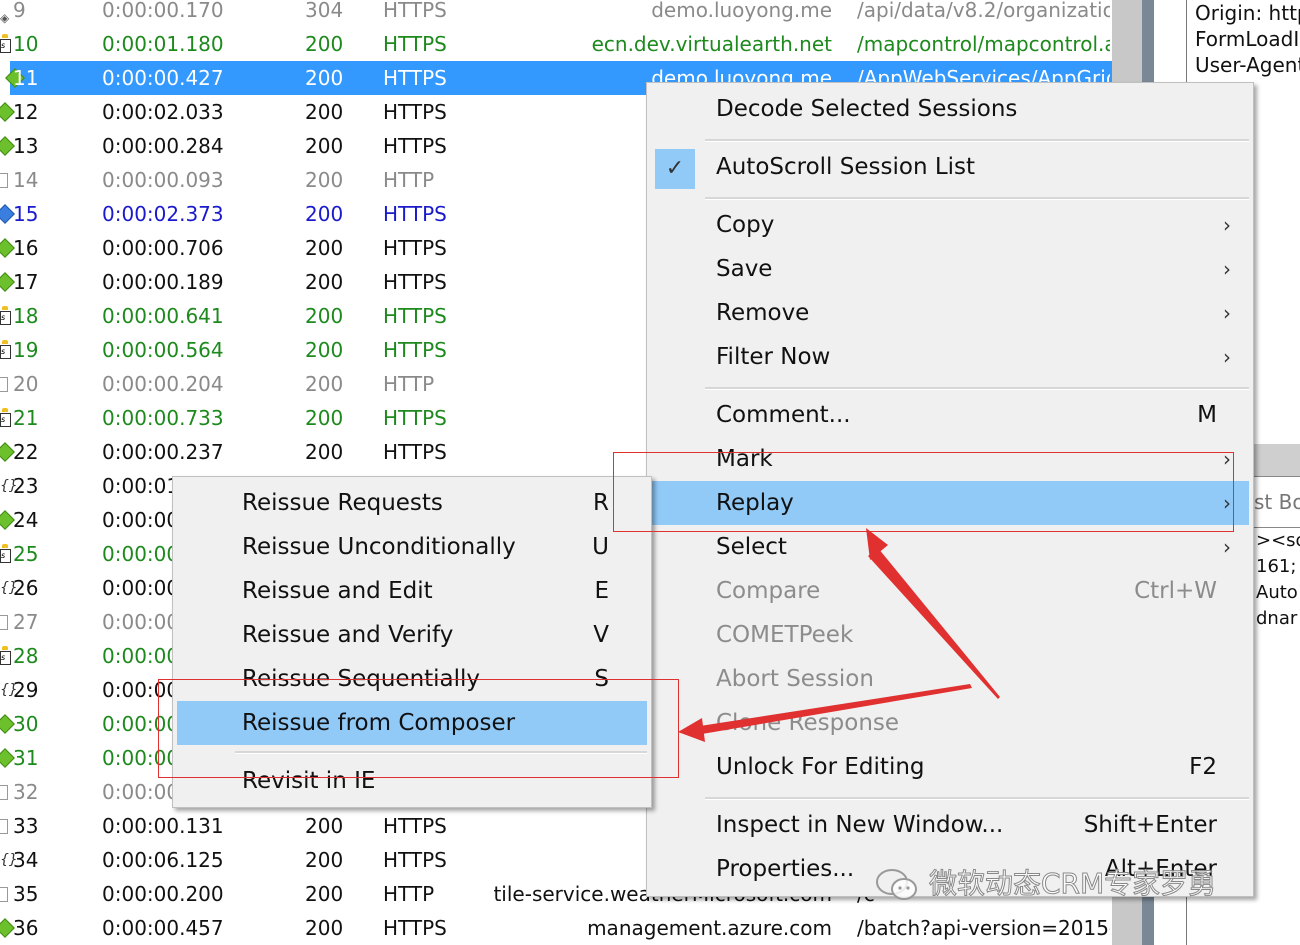 The image size is (1300, 945). What do you see at coordinates (950, 767) in the screenshot?
I see `menu-item-unlock-for-editing: Unlock For Editing F2` at bounding box center [950, 767].